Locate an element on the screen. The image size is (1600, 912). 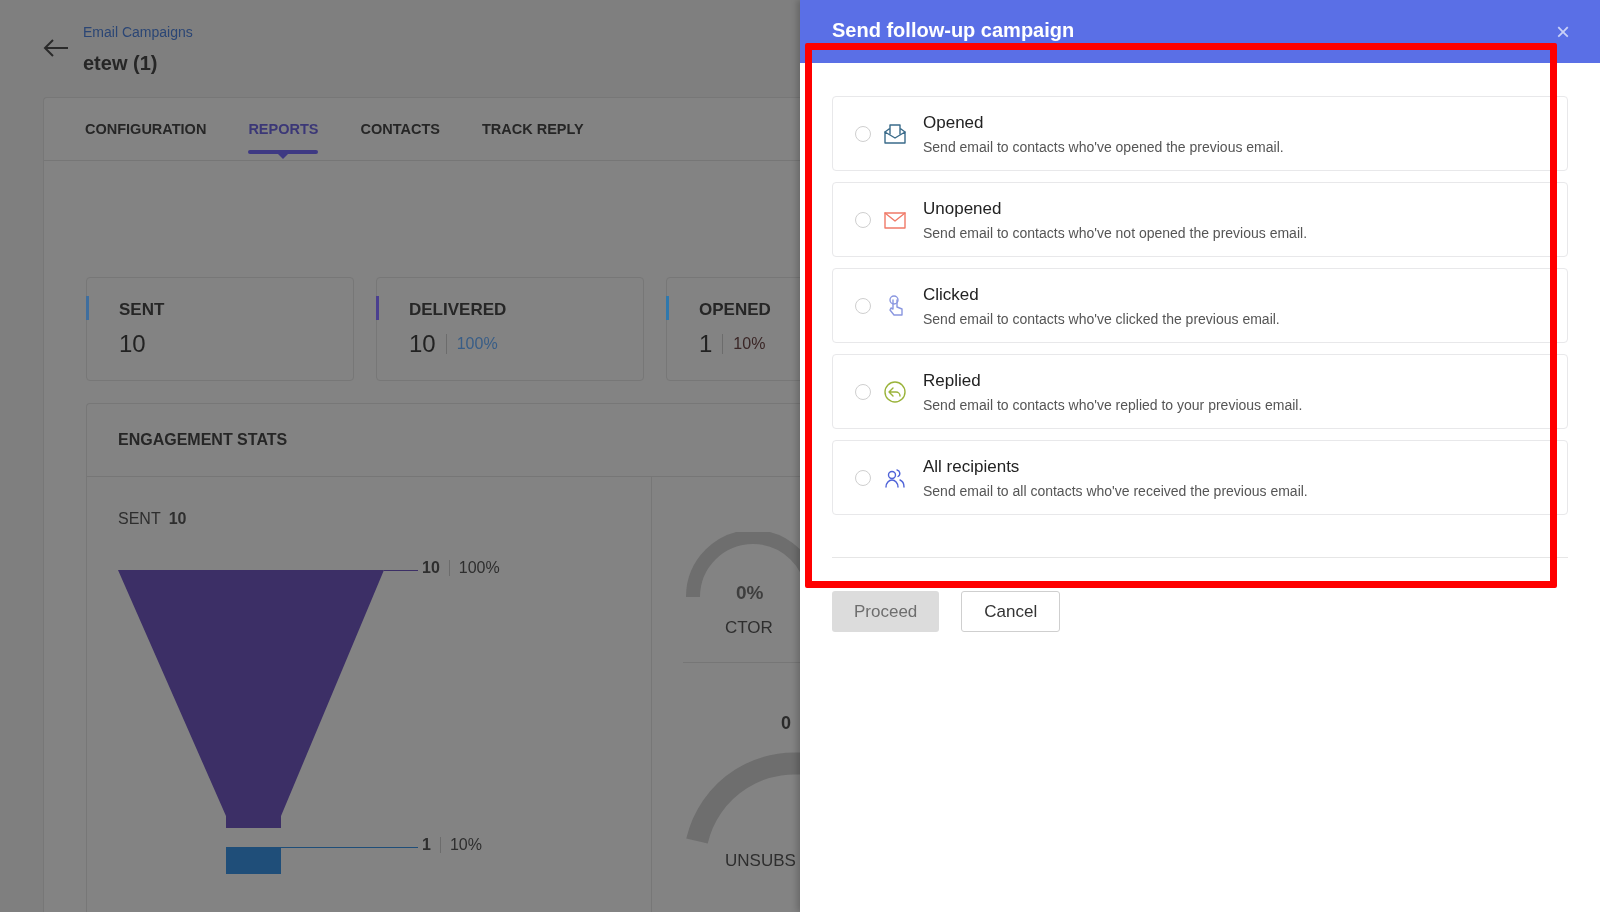
option-description: Send email to contacts who've not opened the previous email. is located at coordinates (1115, 232).